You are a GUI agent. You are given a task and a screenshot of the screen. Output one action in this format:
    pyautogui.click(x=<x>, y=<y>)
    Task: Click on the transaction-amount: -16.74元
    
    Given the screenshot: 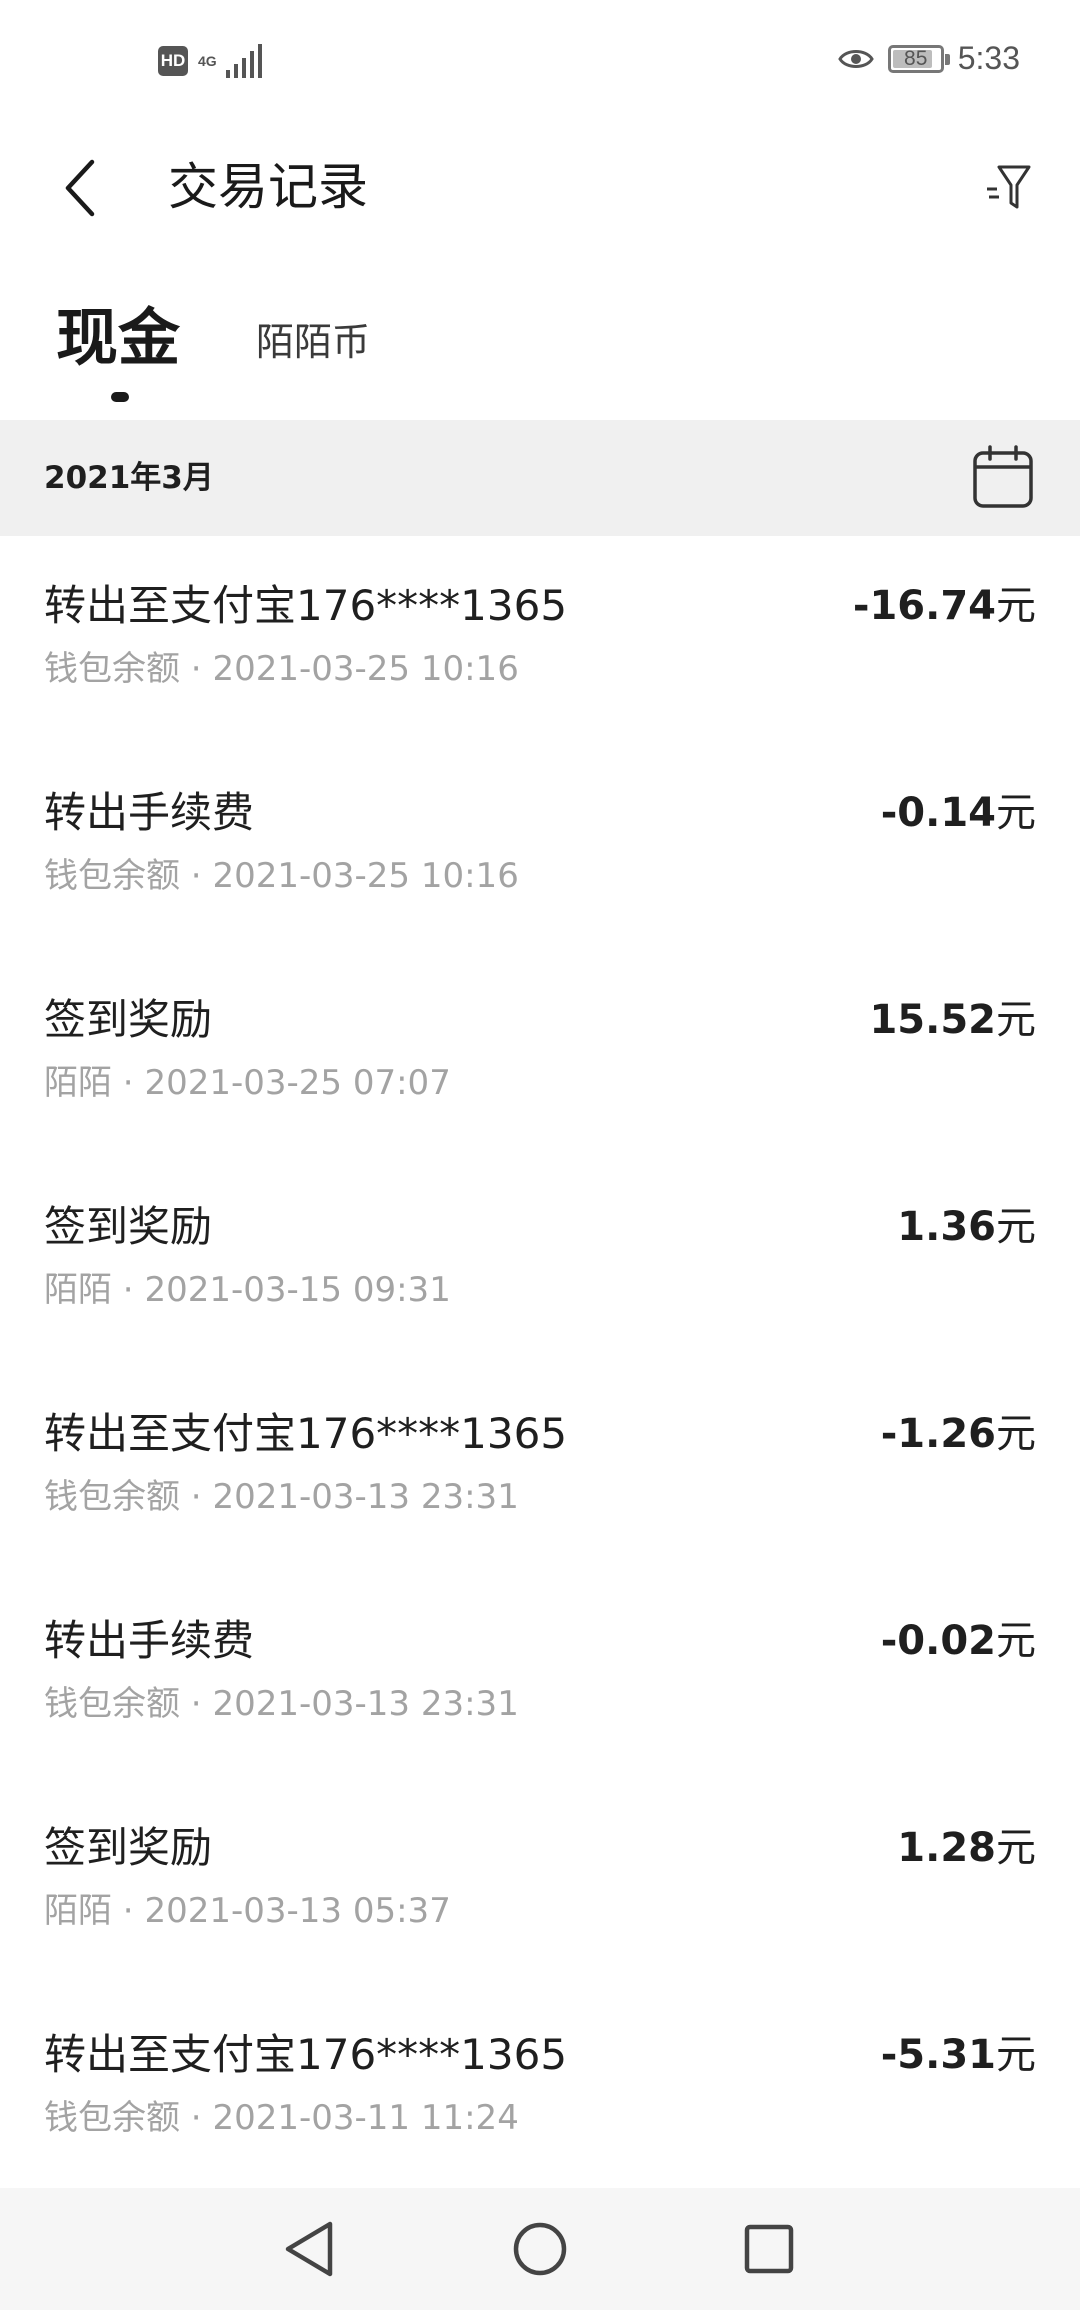 What is the action you would take?
    pyautogui.click(x=944, y=606)
    